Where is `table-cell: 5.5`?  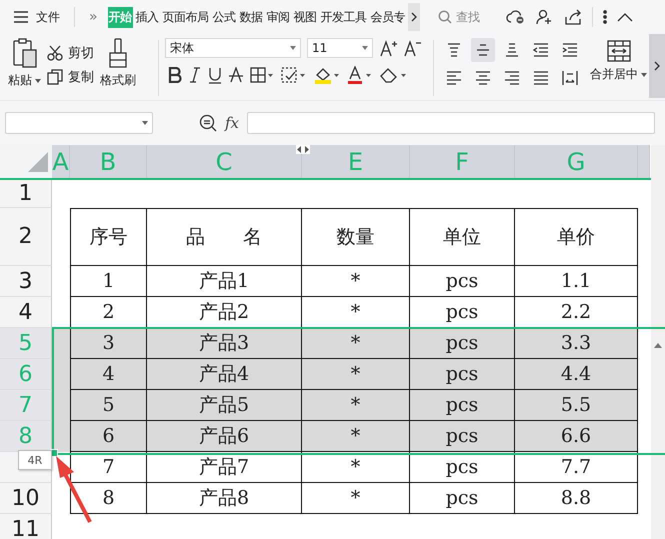 table-cell: 5.5 is located at coordinates (576, 405).